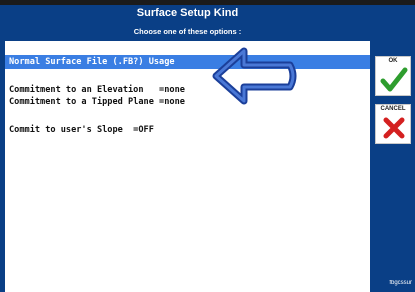  What do you see at coordinates (187, 31) in the screenshot?
I see `dialog-subtitle: Choose one of these options :` at bounding box center [187, 31].